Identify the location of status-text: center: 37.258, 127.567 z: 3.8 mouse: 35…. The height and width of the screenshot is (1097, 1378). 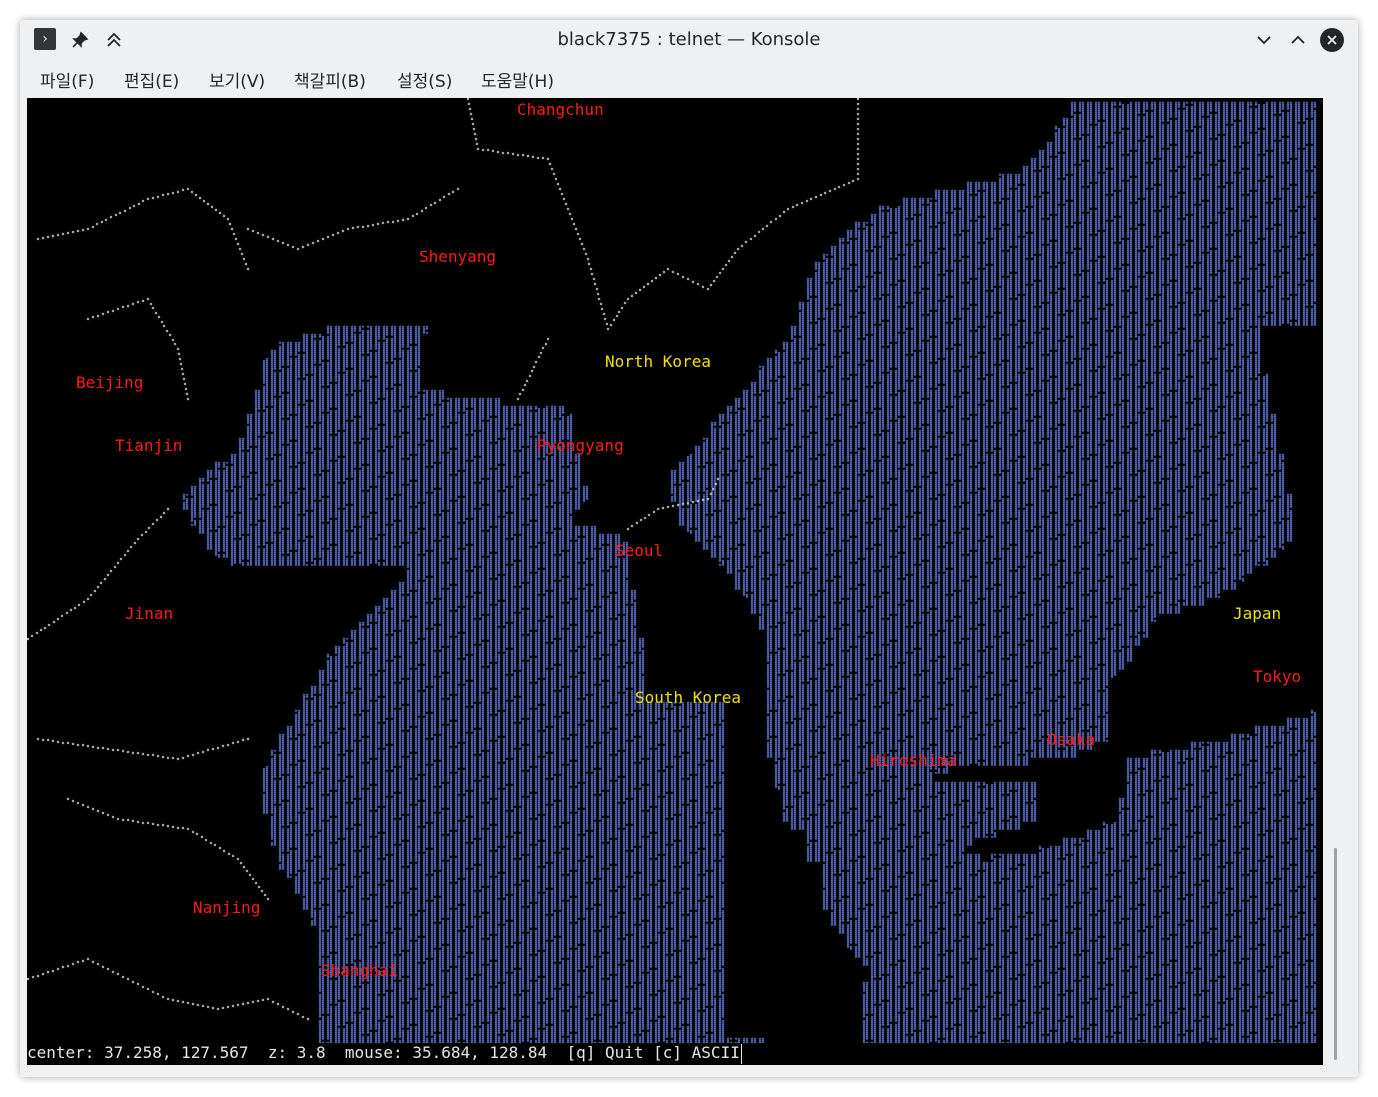
(383, 1052).